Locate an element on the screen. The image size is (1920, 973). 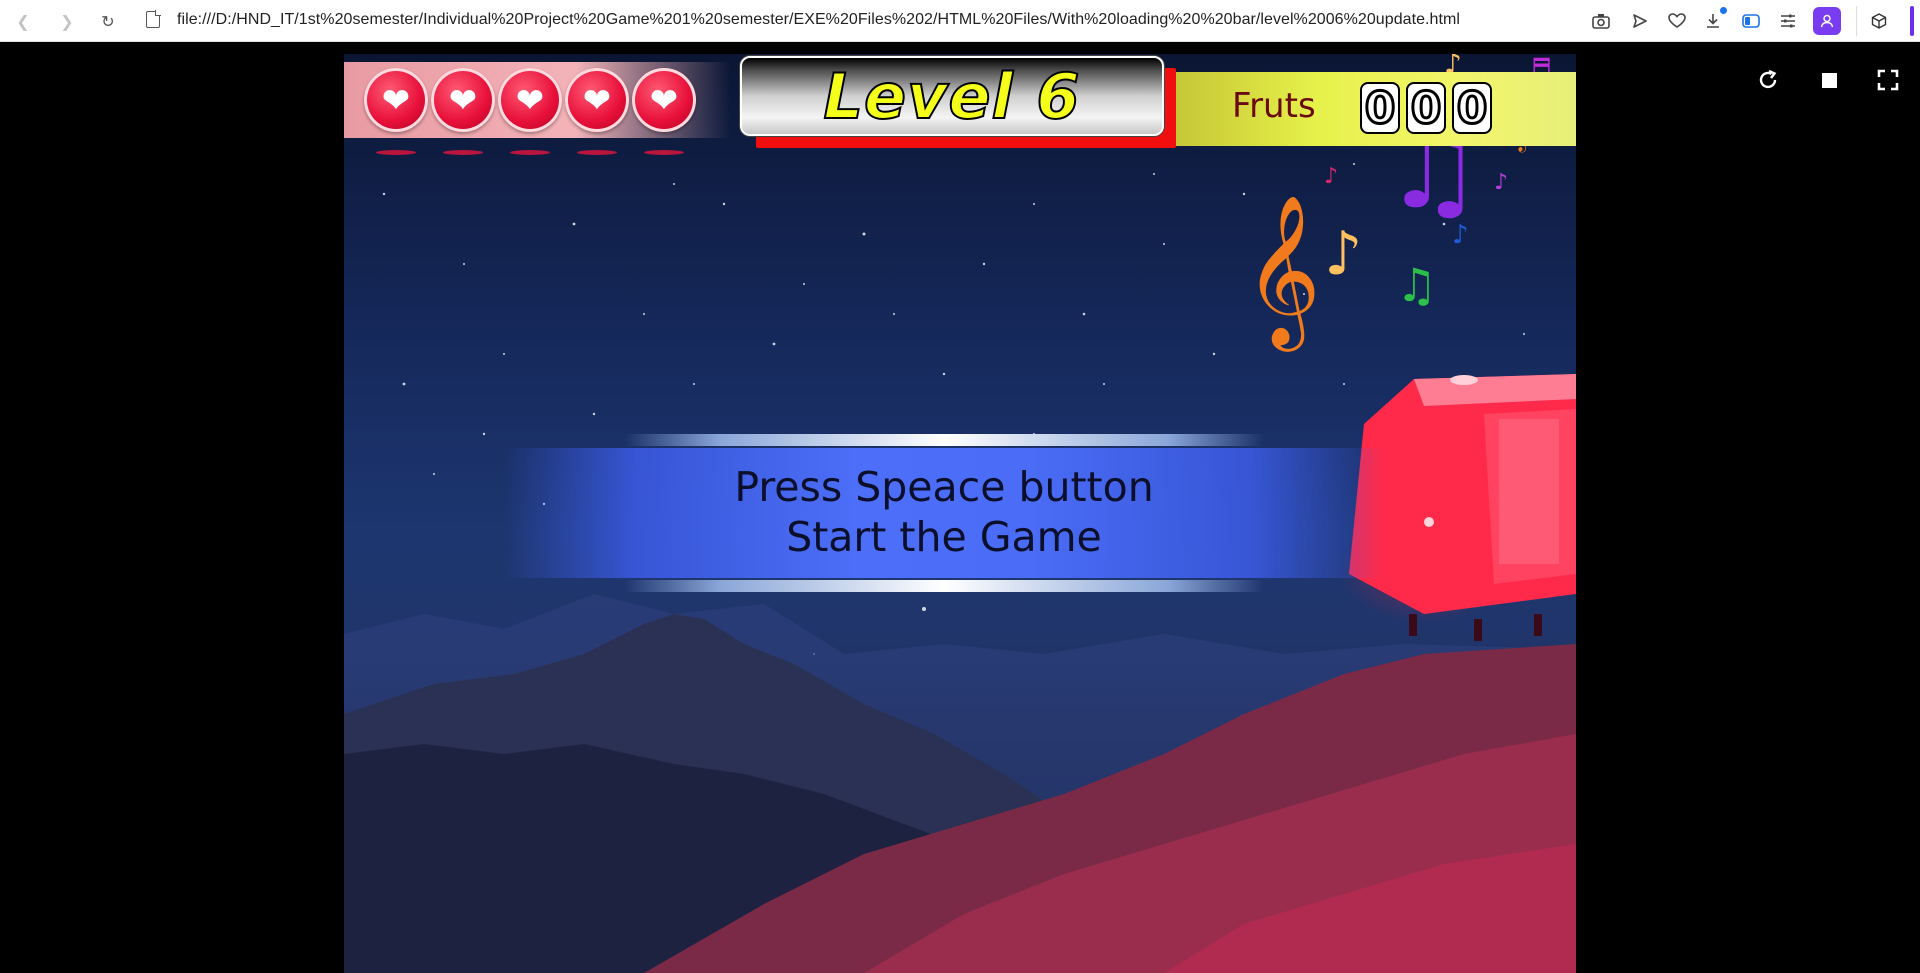
sliders-icon is located at coordinates (1788, 21).